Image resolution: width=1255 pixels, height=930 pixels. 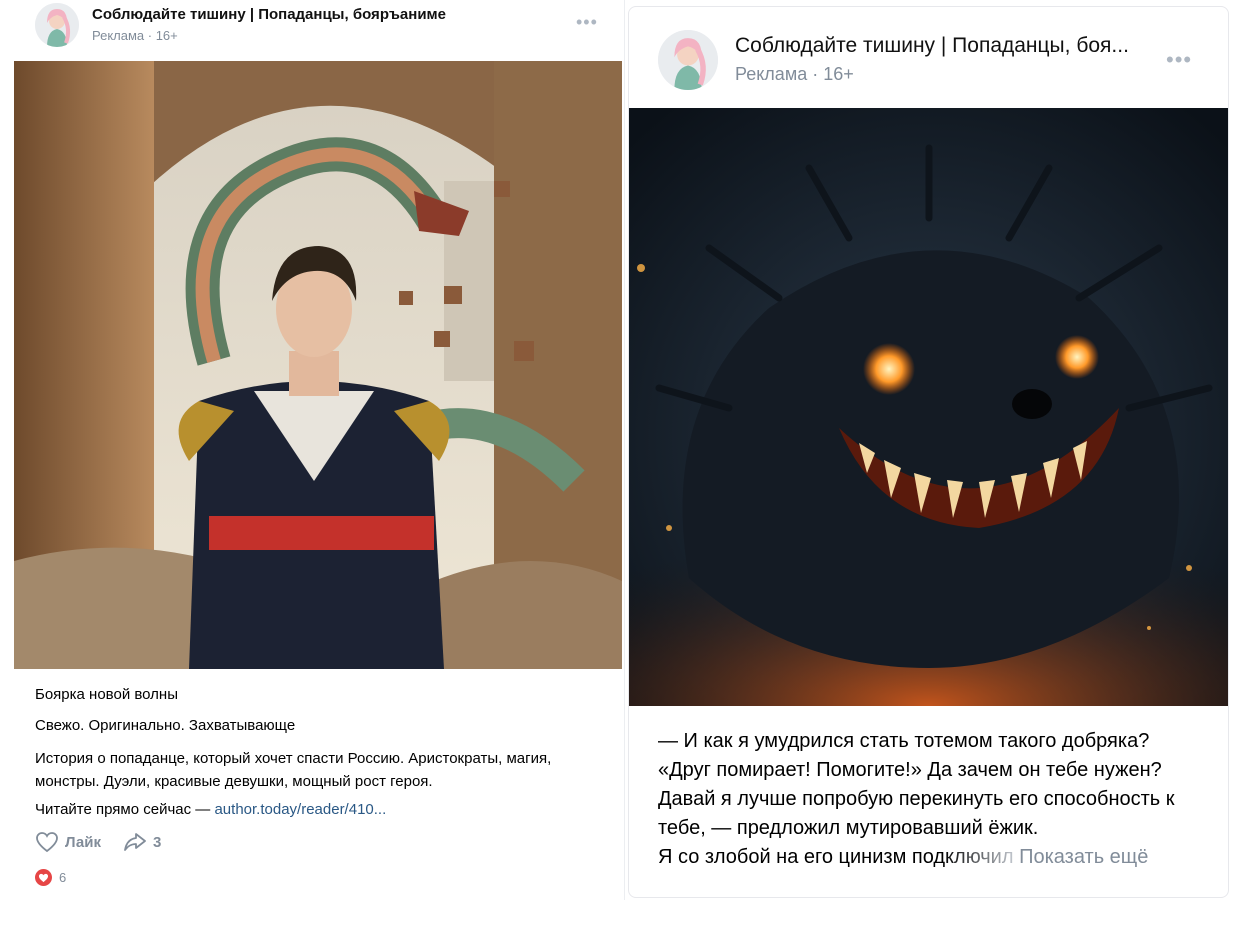 What do you see at coordinates (43, 877) in the screenshot?
I see `heart-filled-icon` at bounding box center [43, 877].